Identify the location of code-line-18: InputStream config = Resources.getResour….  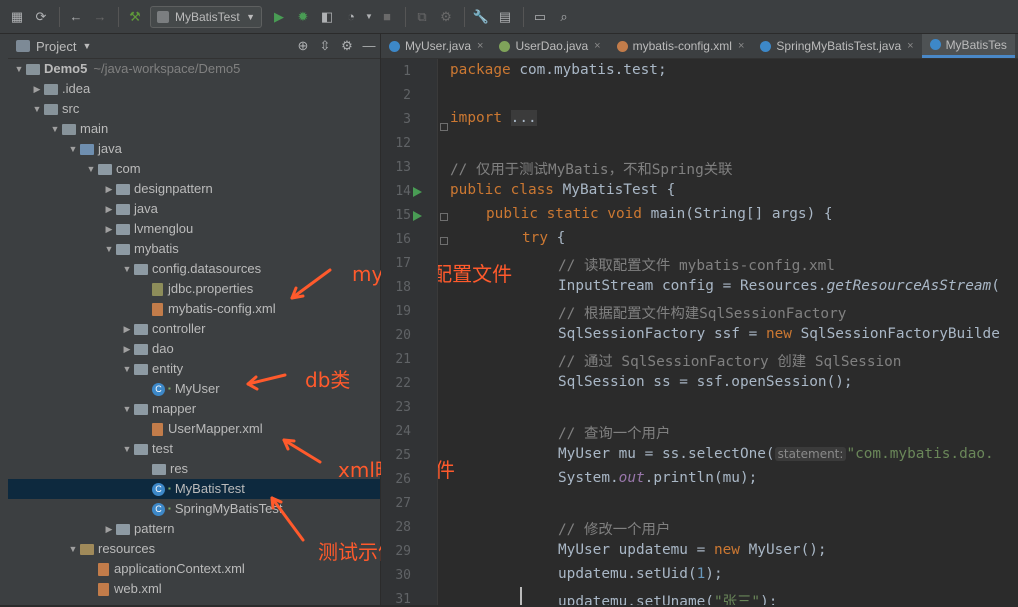
(779, 286).